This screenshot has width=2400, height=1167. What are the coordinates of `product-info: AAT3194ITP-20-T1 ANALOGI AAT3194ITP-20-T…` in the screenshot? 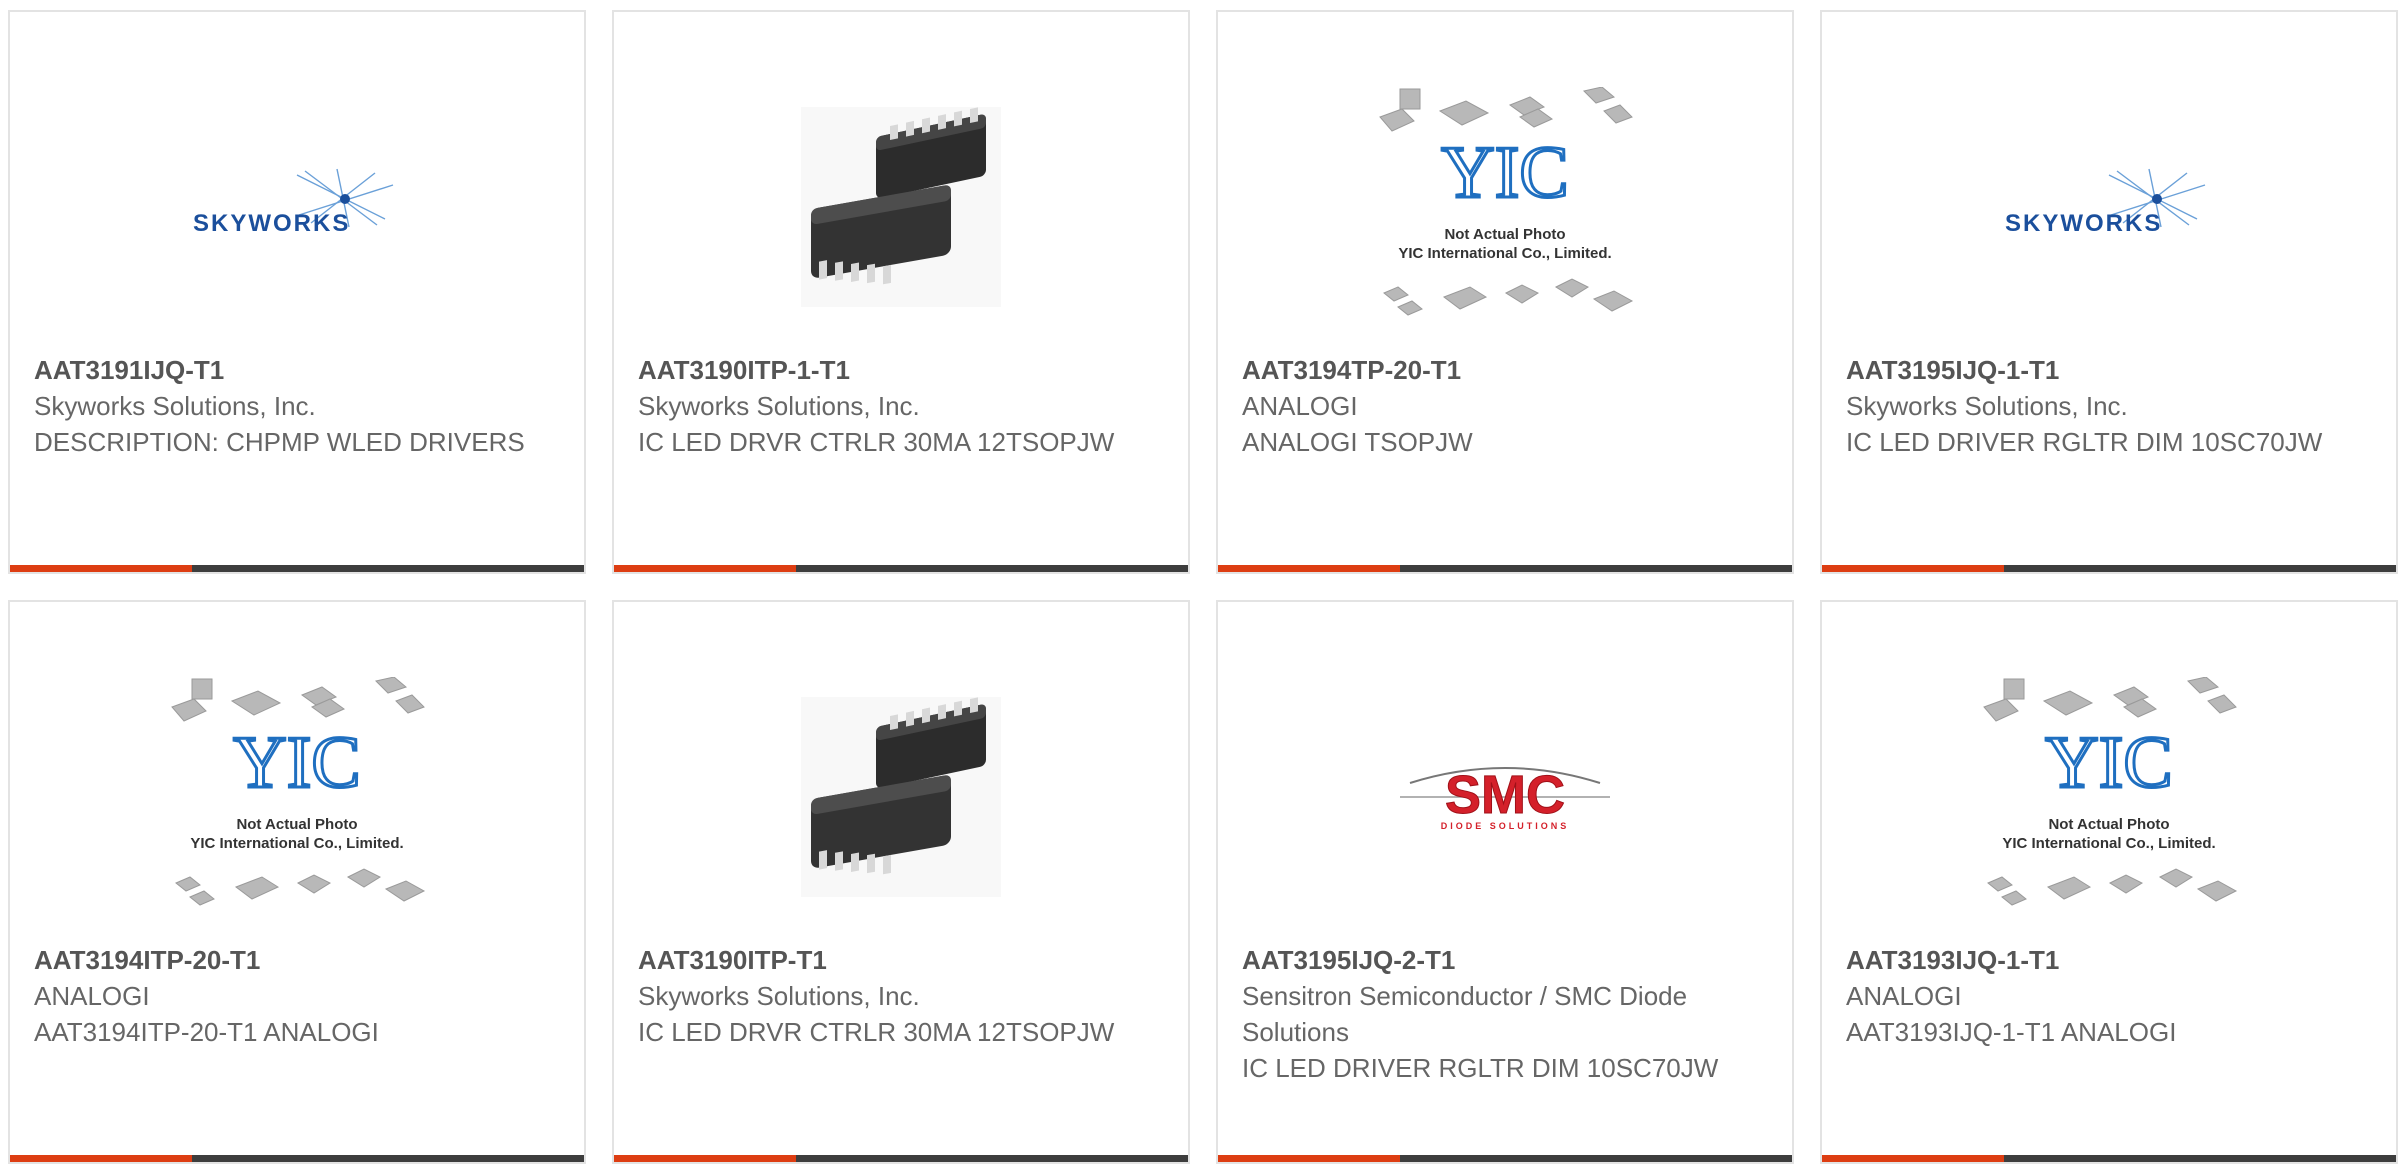 It's located at (297, 996).